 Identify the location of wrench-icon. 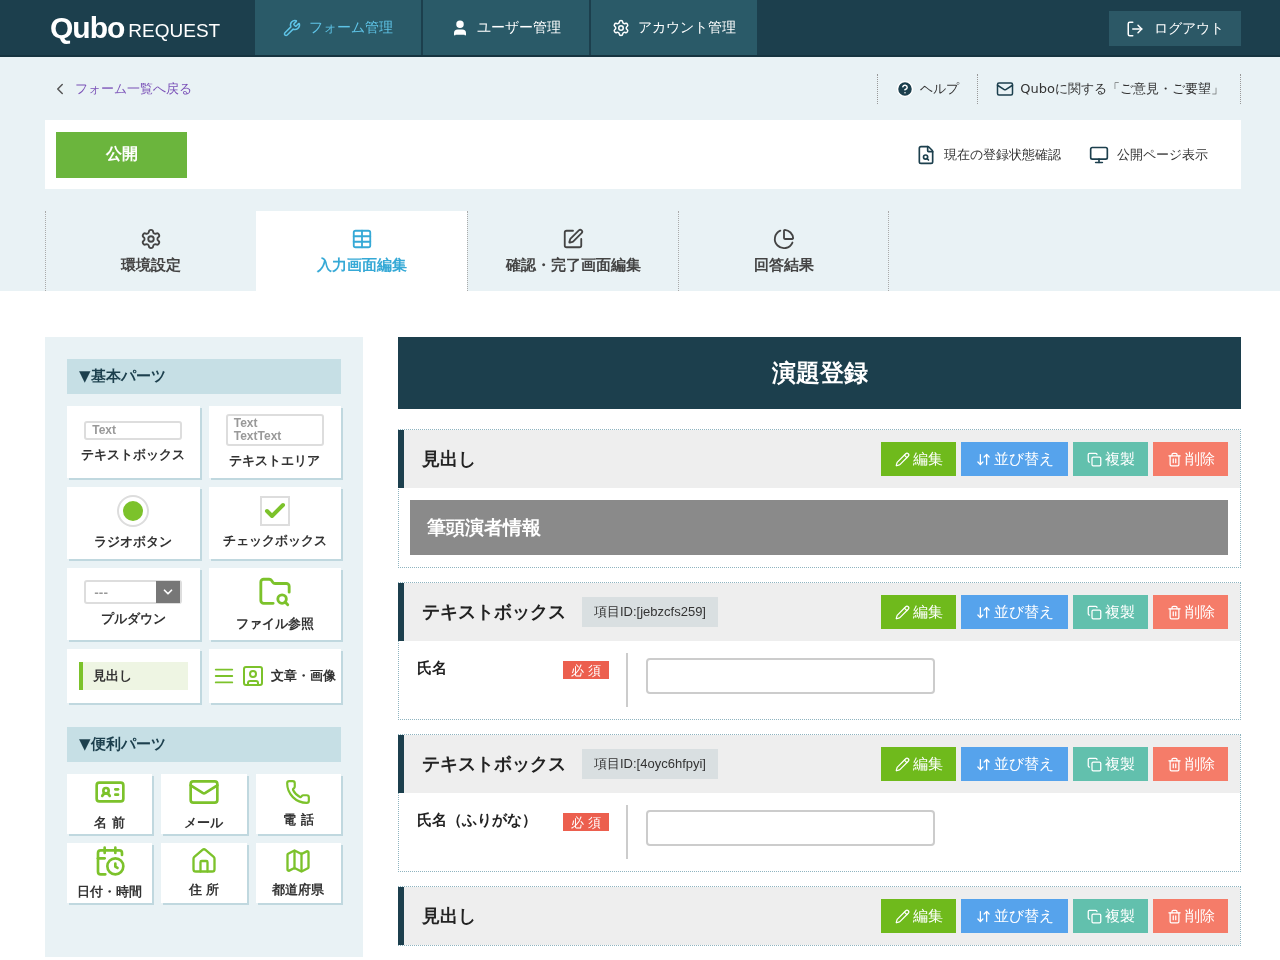
(292, 27).